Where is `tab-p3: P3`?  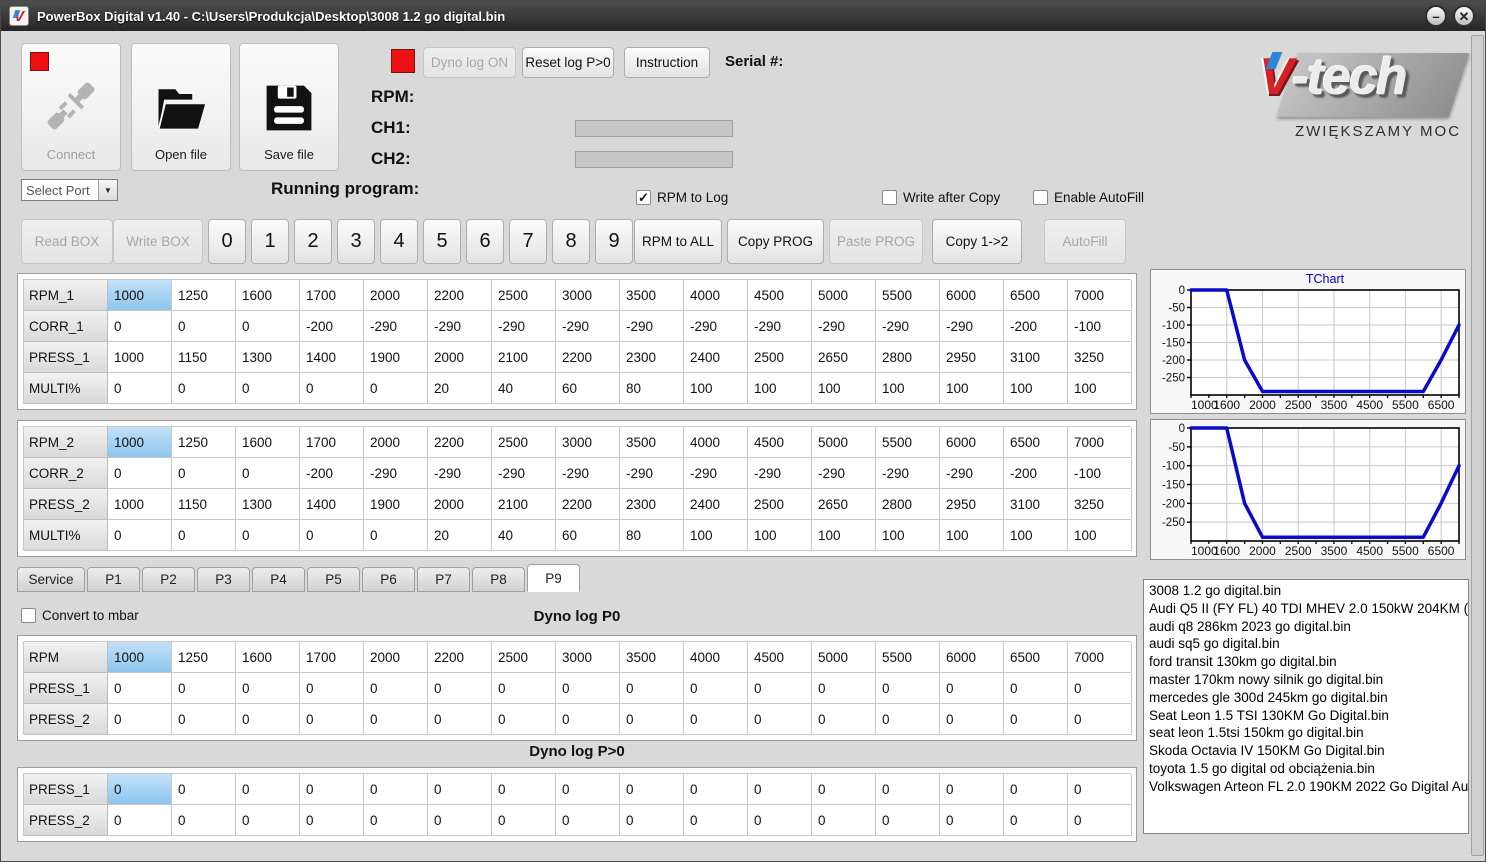 tab-p3: P3 is located at coordinates (223, 579).